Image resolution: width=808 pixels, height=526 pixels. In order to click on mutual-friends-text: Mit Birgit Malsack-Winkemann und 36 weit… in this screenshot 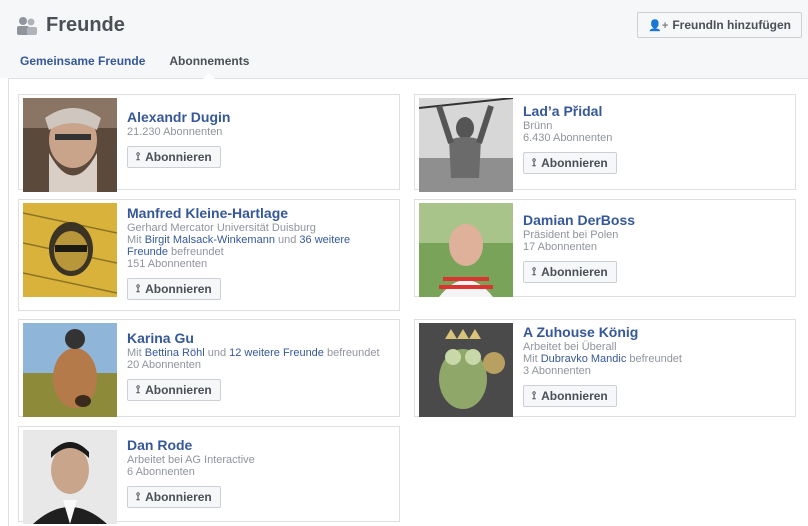, I will do `click(239, 246)`.